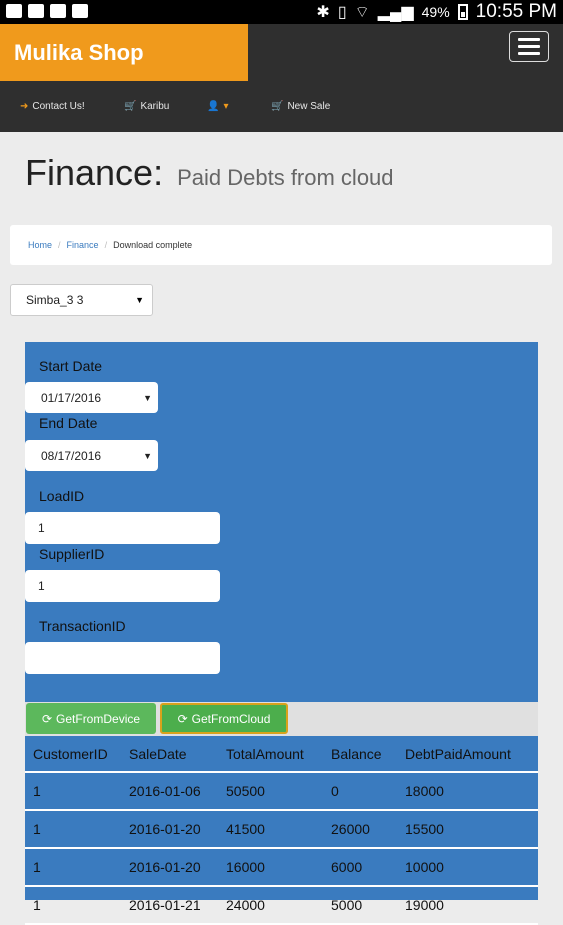 Image resolution: width=563 pixels, height=925 pixels. Describe the element at coordinates (323, 12) in the screenshot. I see `bluetooth-icon: ✱` at that location.